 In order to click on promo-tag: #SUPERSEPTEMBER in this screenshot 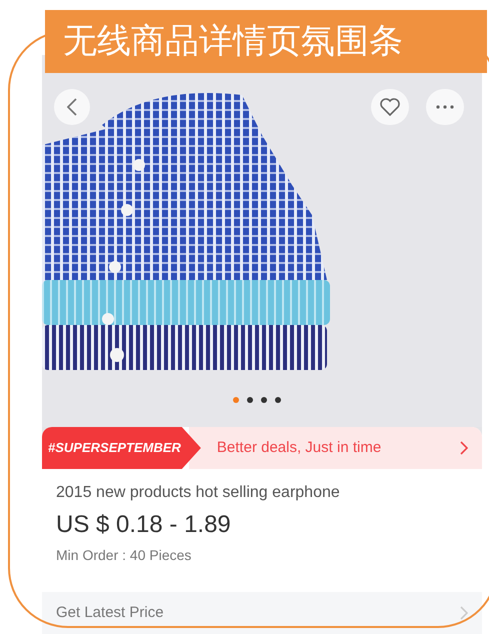, I will do `click(121, 448)`.